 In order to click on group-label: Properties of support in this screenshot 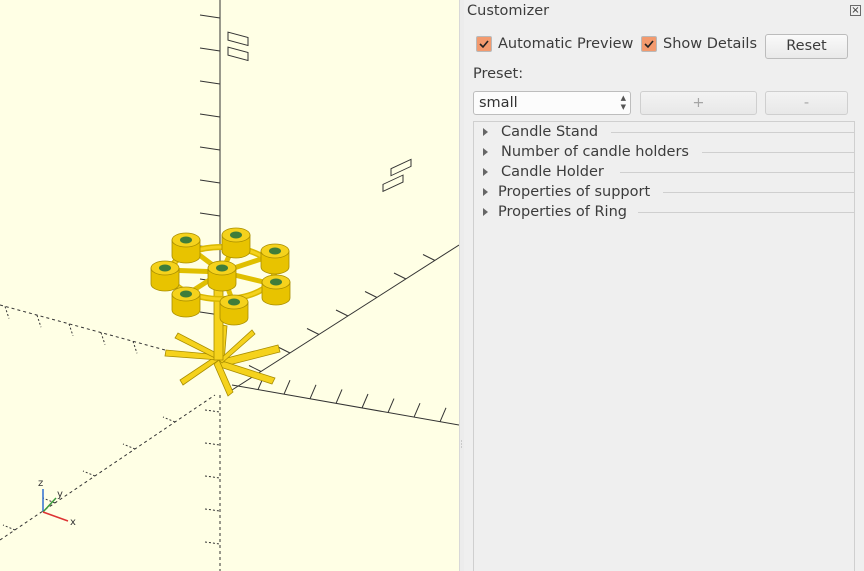, I will do `click(574, 192)`.